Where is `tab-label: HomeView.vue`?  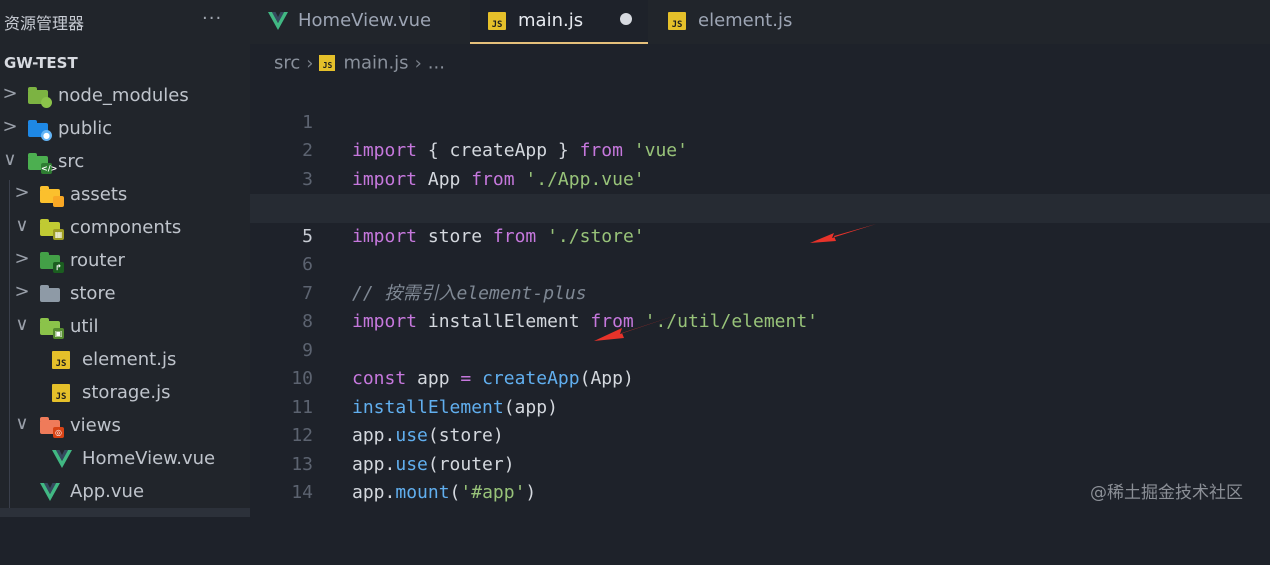
tab-label: HomeView.vue is located at coordinates (365, 20).